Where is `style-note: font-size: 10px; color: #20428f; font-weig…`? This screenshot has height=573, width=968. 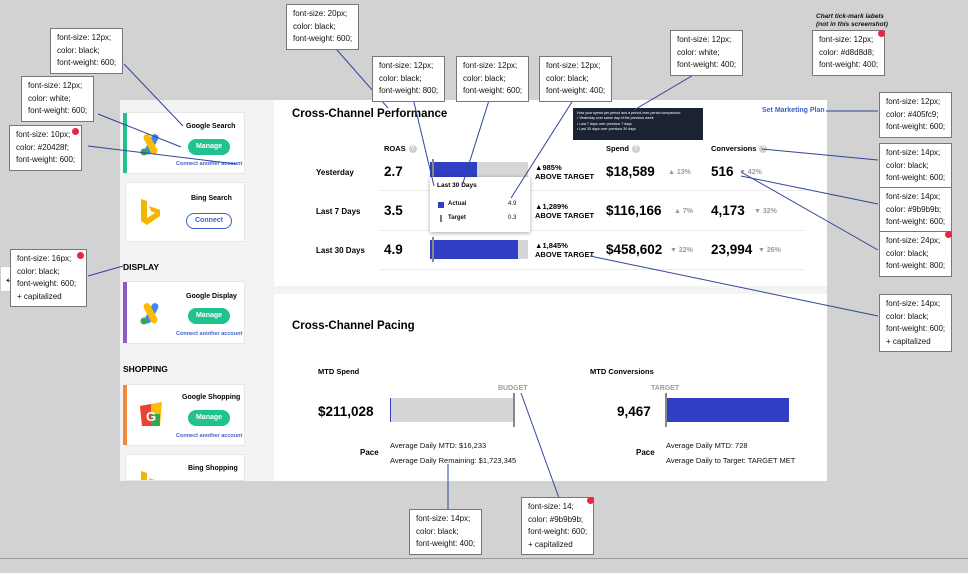
style-note: font-size: 10px; color: #20428f; font-weig… is located at coordinates (46, 148).